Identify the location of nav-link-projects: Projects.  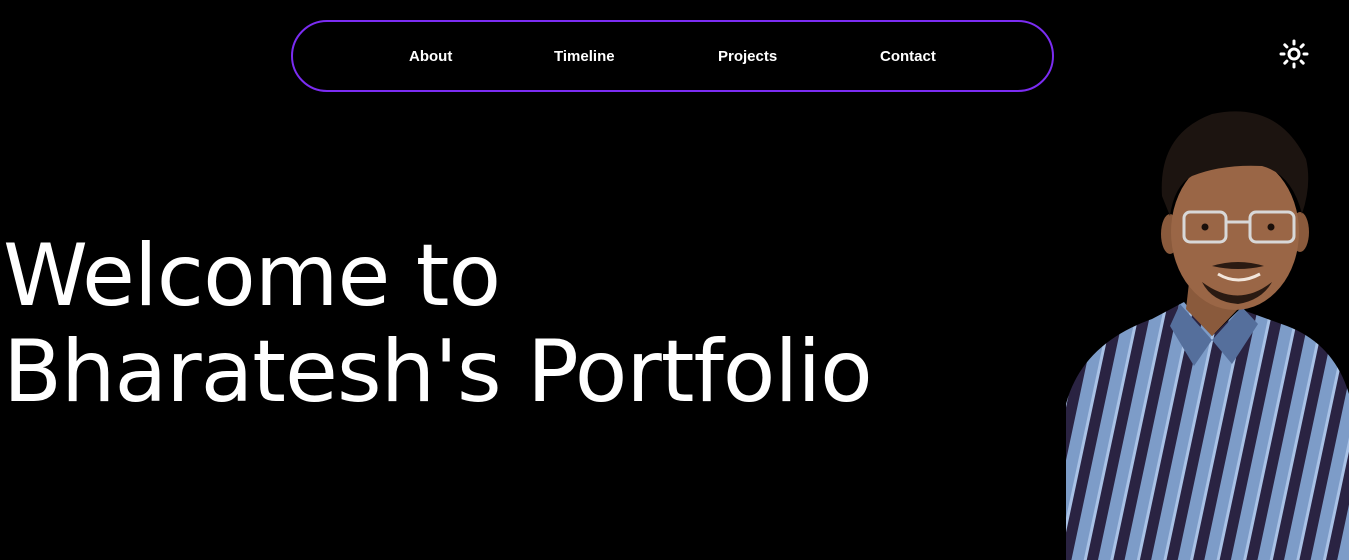
(747, 56).